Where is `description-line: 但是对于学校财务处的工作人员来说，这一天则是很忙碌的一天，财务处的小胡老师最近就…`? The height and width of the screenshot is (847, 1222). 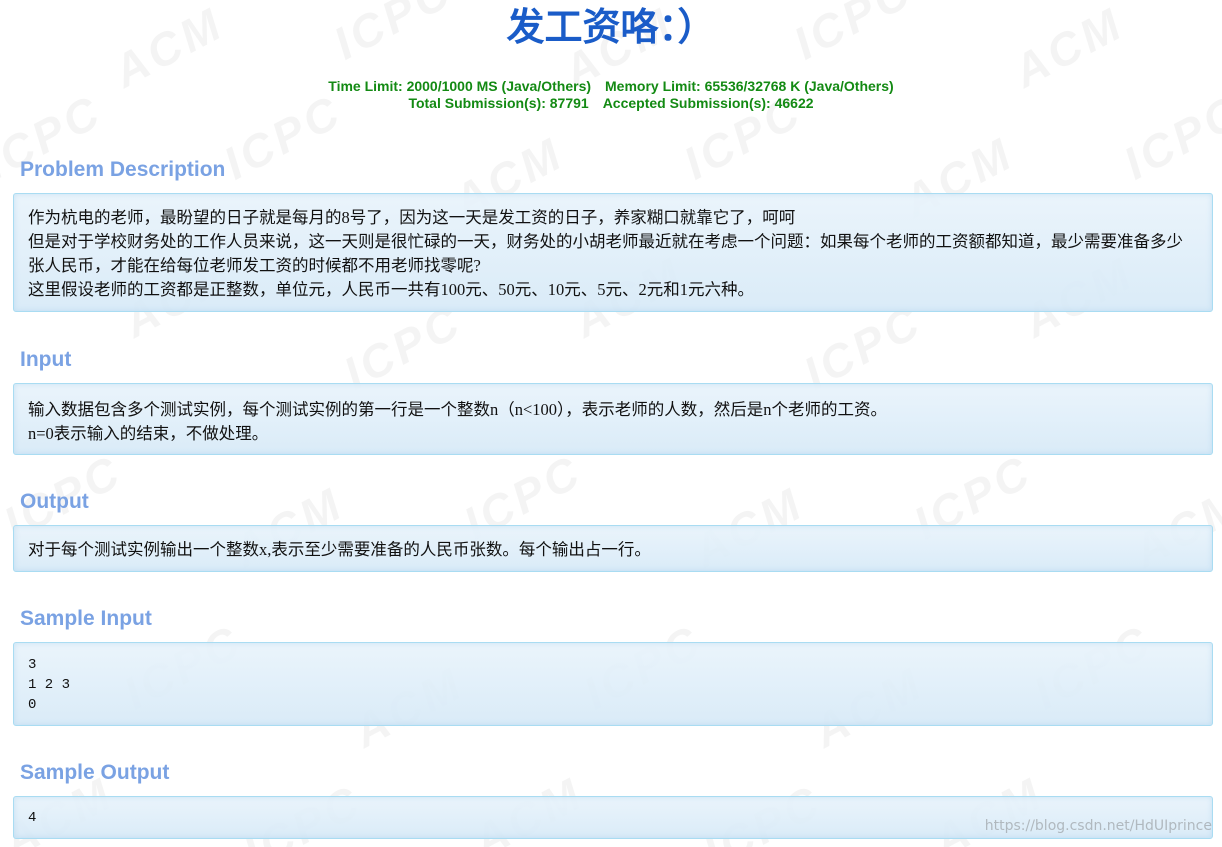 description-line: 但是对于学校财务处的工作人员来说，这一天则是很忙碌的一天，财务处的小胡老师最近就… is located at coordinates (605, 253).